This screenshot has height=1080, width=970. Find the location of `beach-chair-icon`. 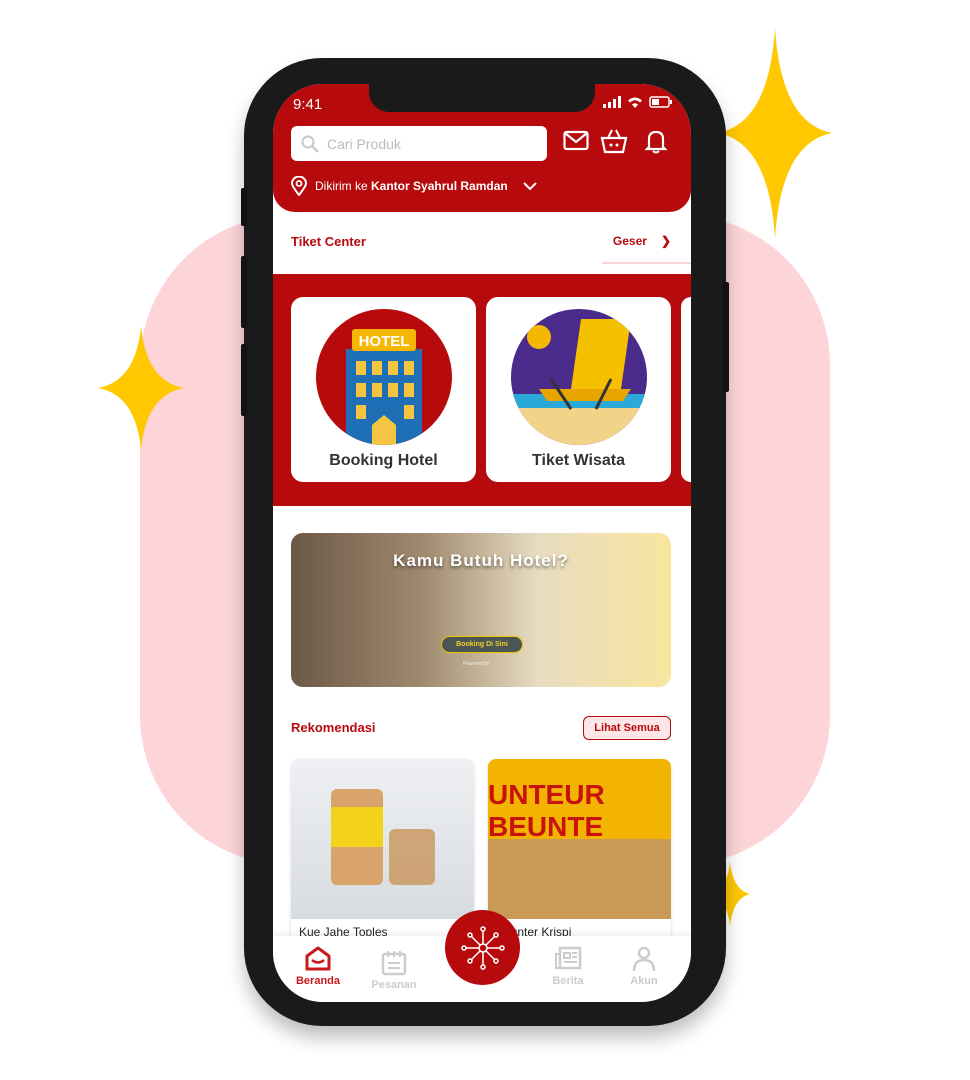

beach-chair-icon is located at coordinates (579, 377).